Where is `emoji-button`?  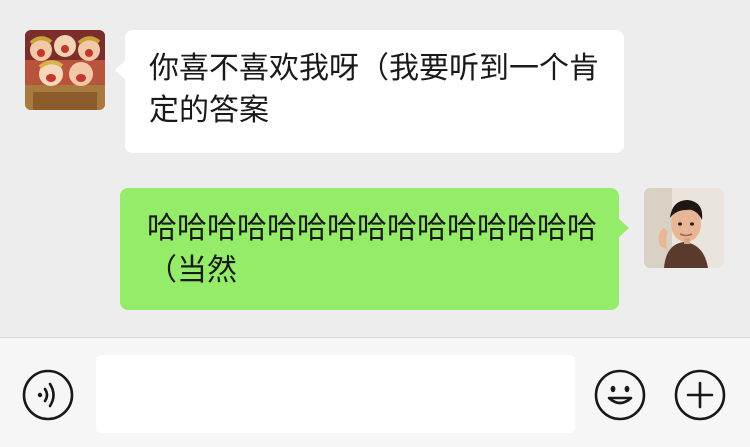 emoji-button is located at coordinates (620, 395).